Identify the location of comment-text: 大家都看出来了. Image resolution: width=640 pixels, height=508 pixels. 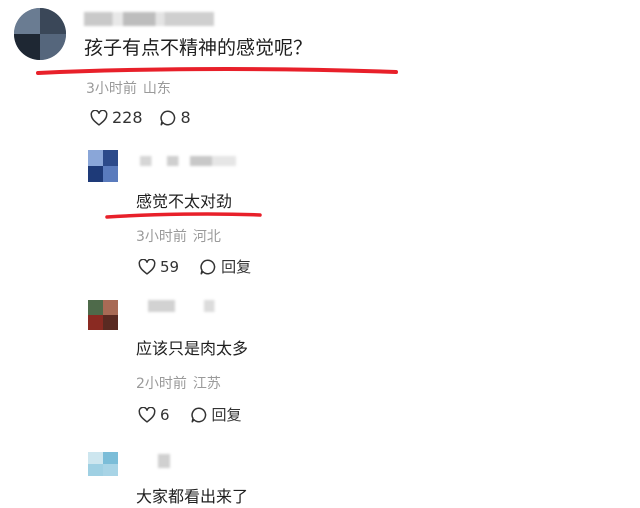
(192, 496).